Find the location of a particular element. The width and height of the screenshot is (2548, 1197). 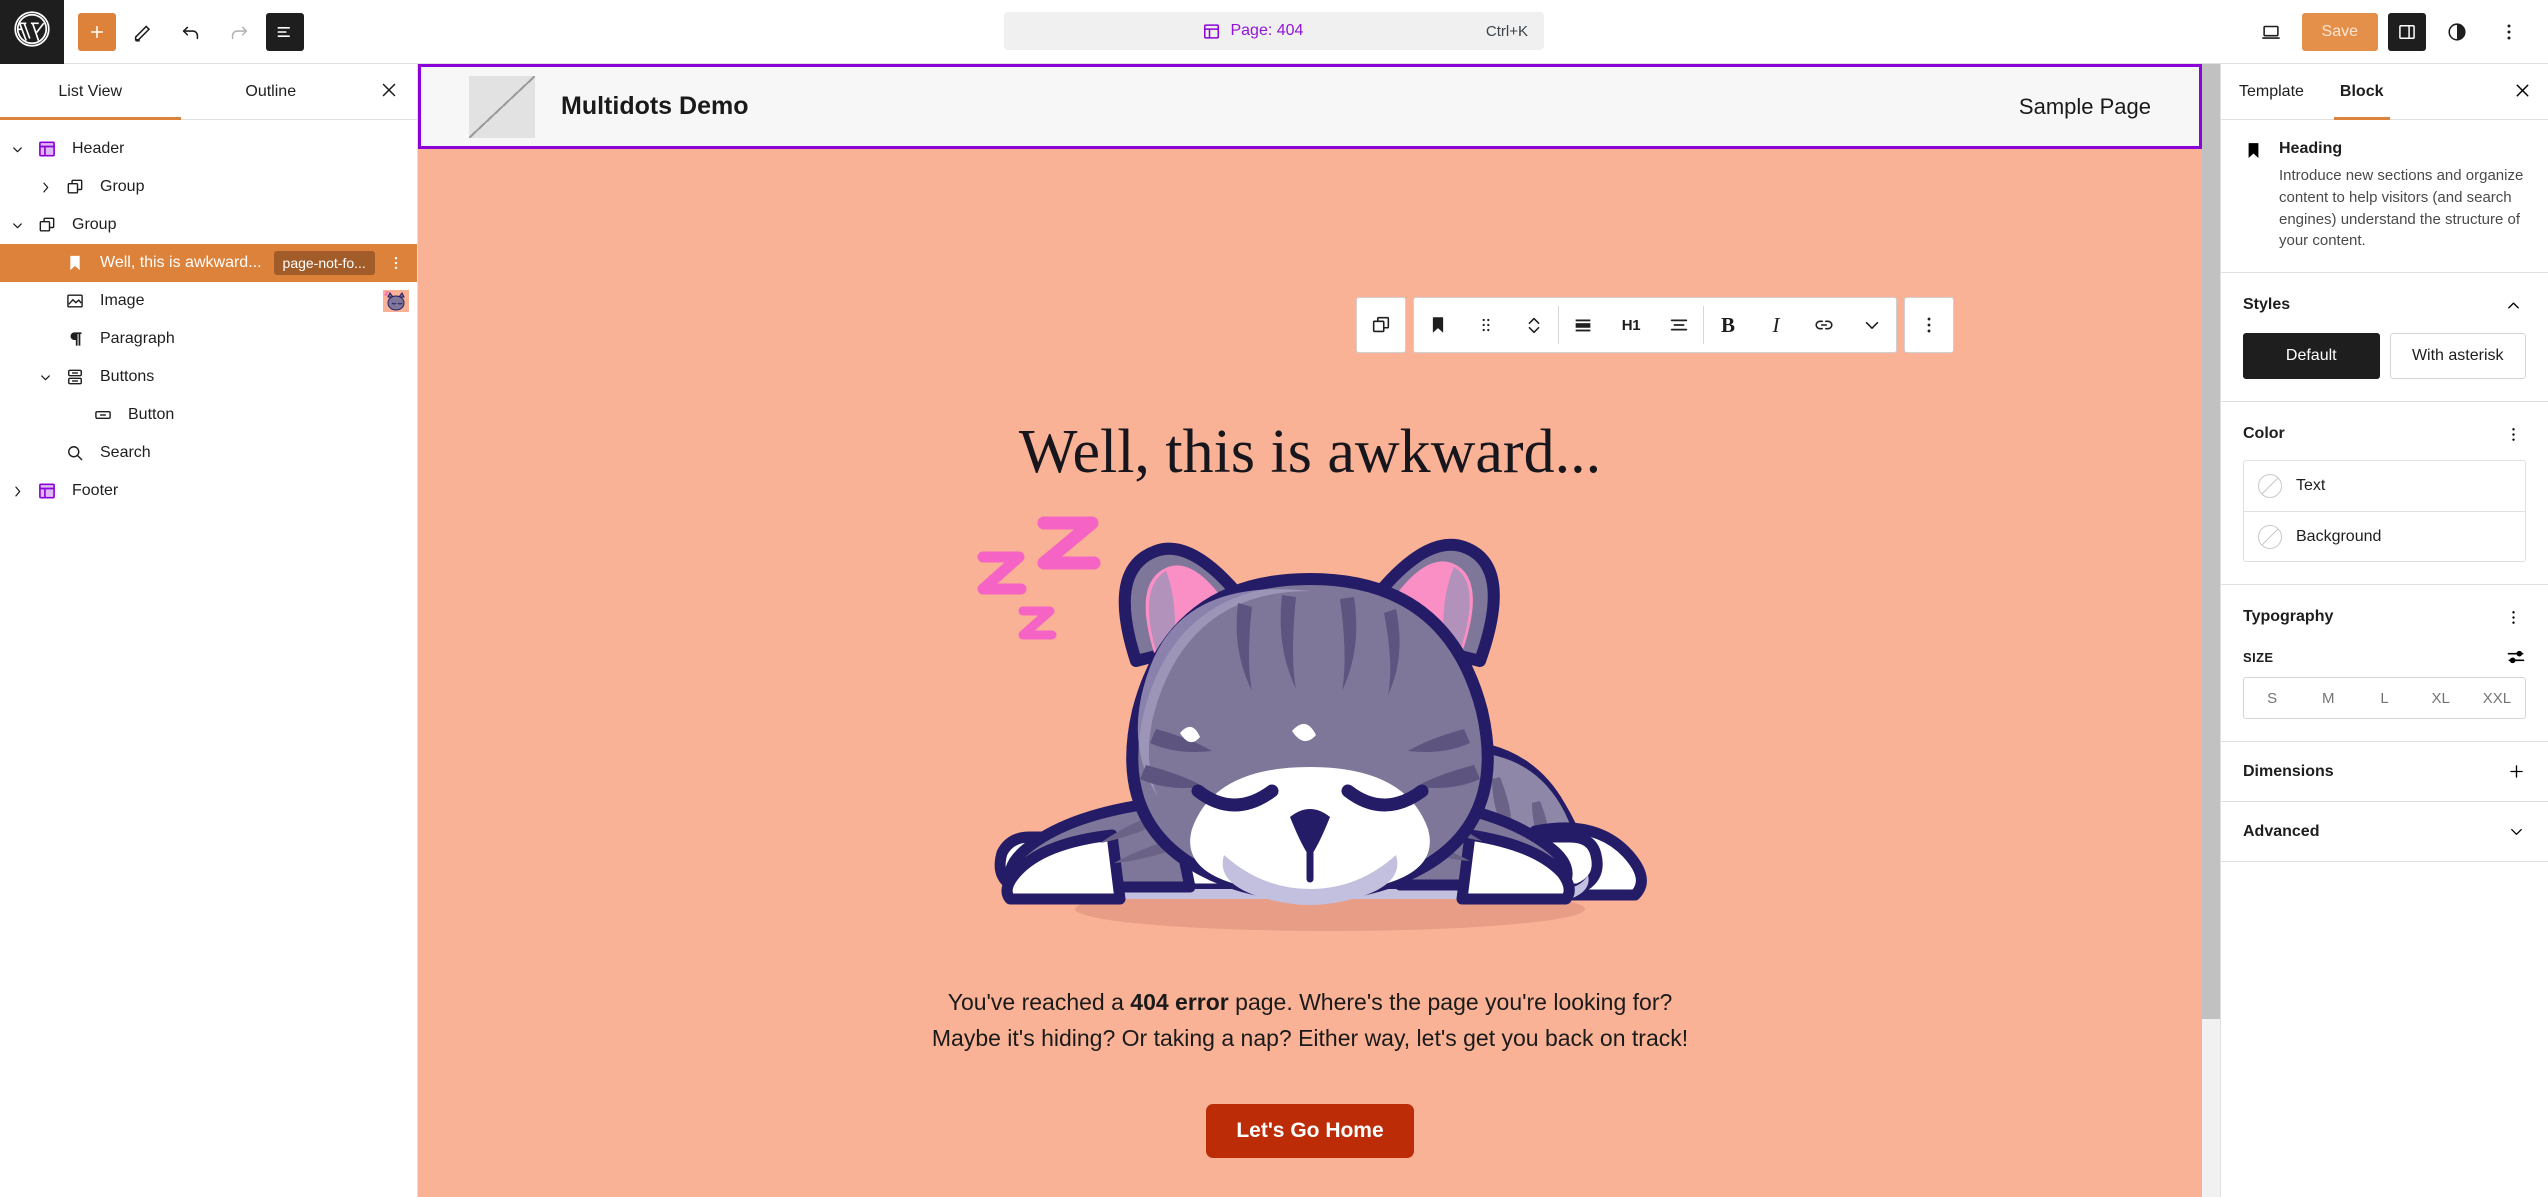

tab-outline: Outline is located at coordinates (271, 91).